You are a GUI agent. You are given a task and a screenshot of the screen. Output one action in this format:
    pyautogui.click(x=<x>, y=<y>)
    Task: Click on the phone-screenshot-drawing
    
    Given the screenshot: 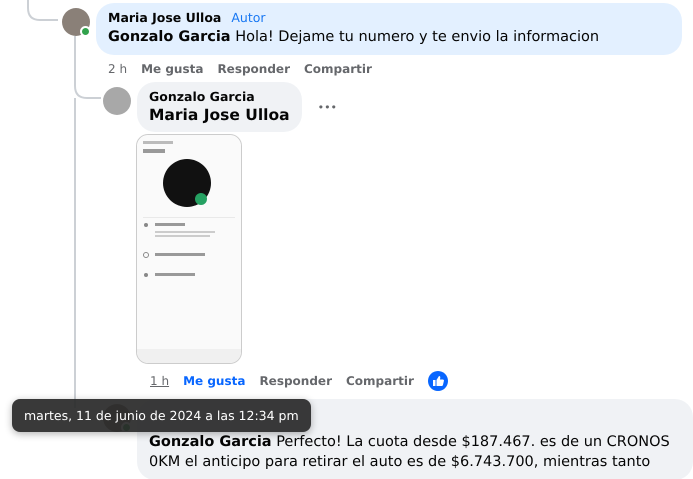 What is the action you would take?
    pyautogui.click(x=189, y=249)
    